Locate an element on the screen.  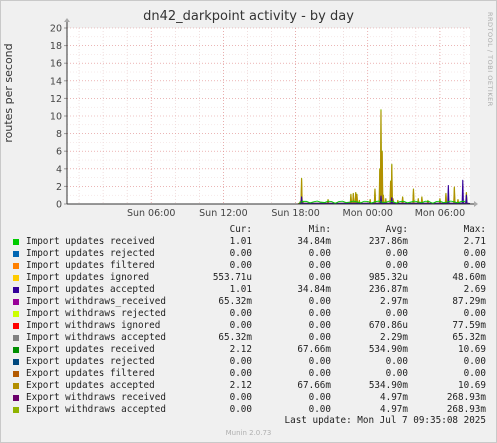
legend-max-value: 65.32m is located at coordinates (469, 337).